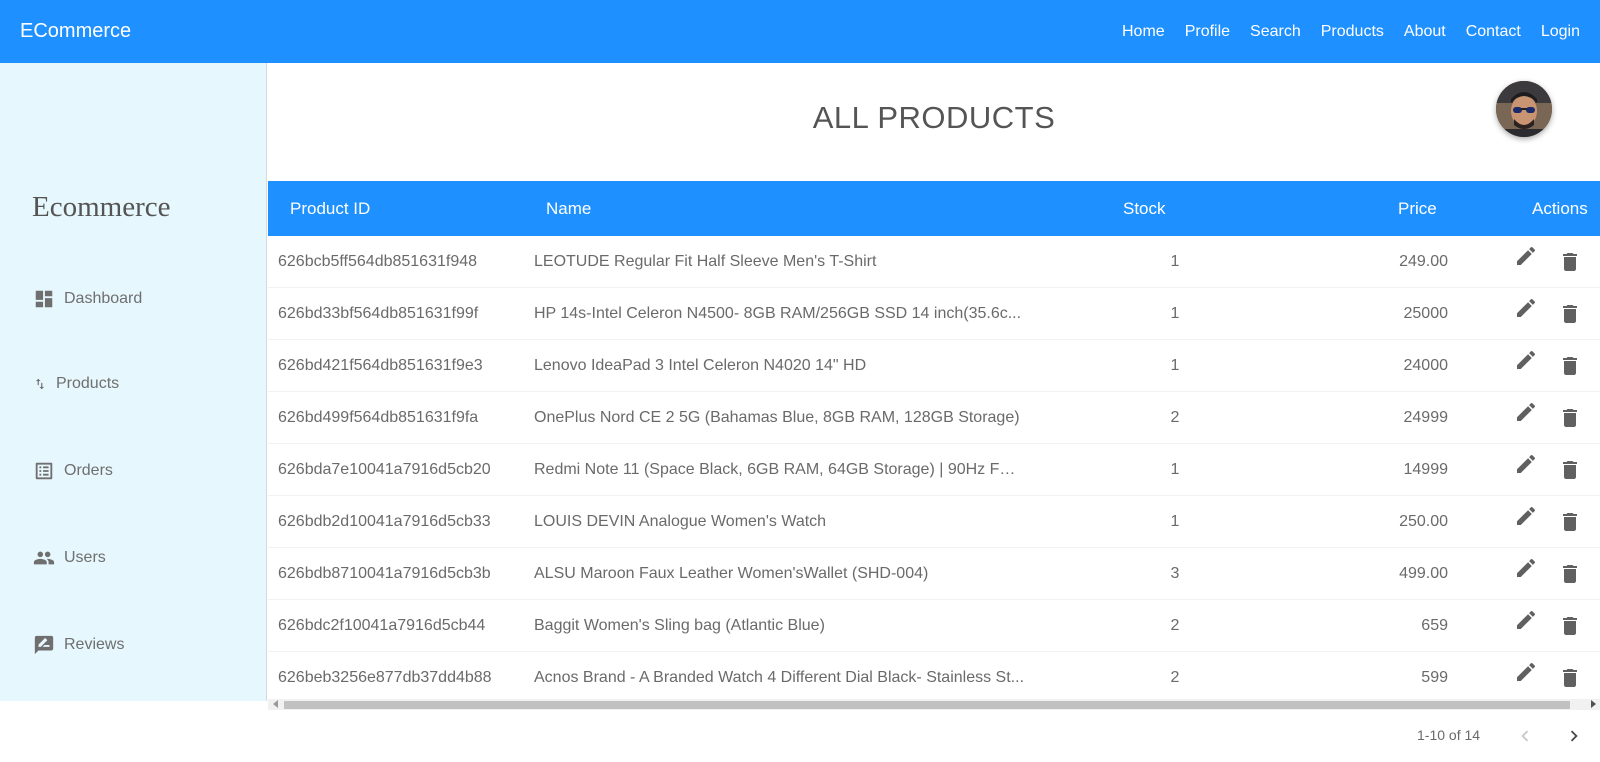 The image size is (1600, 762). Describe the element at coordinates (1426, 417) in the screenshot. I see `cell-price: 24999` at that location.